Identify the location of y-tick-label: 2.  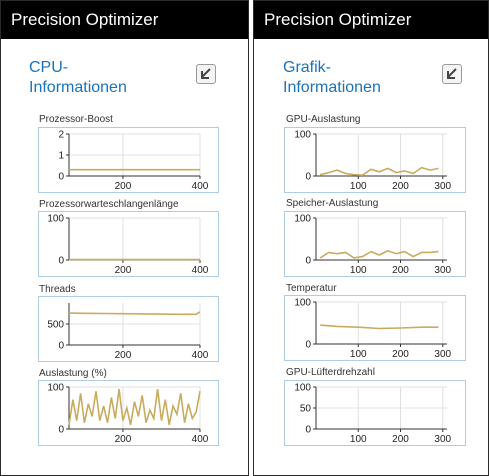
(61, 135).